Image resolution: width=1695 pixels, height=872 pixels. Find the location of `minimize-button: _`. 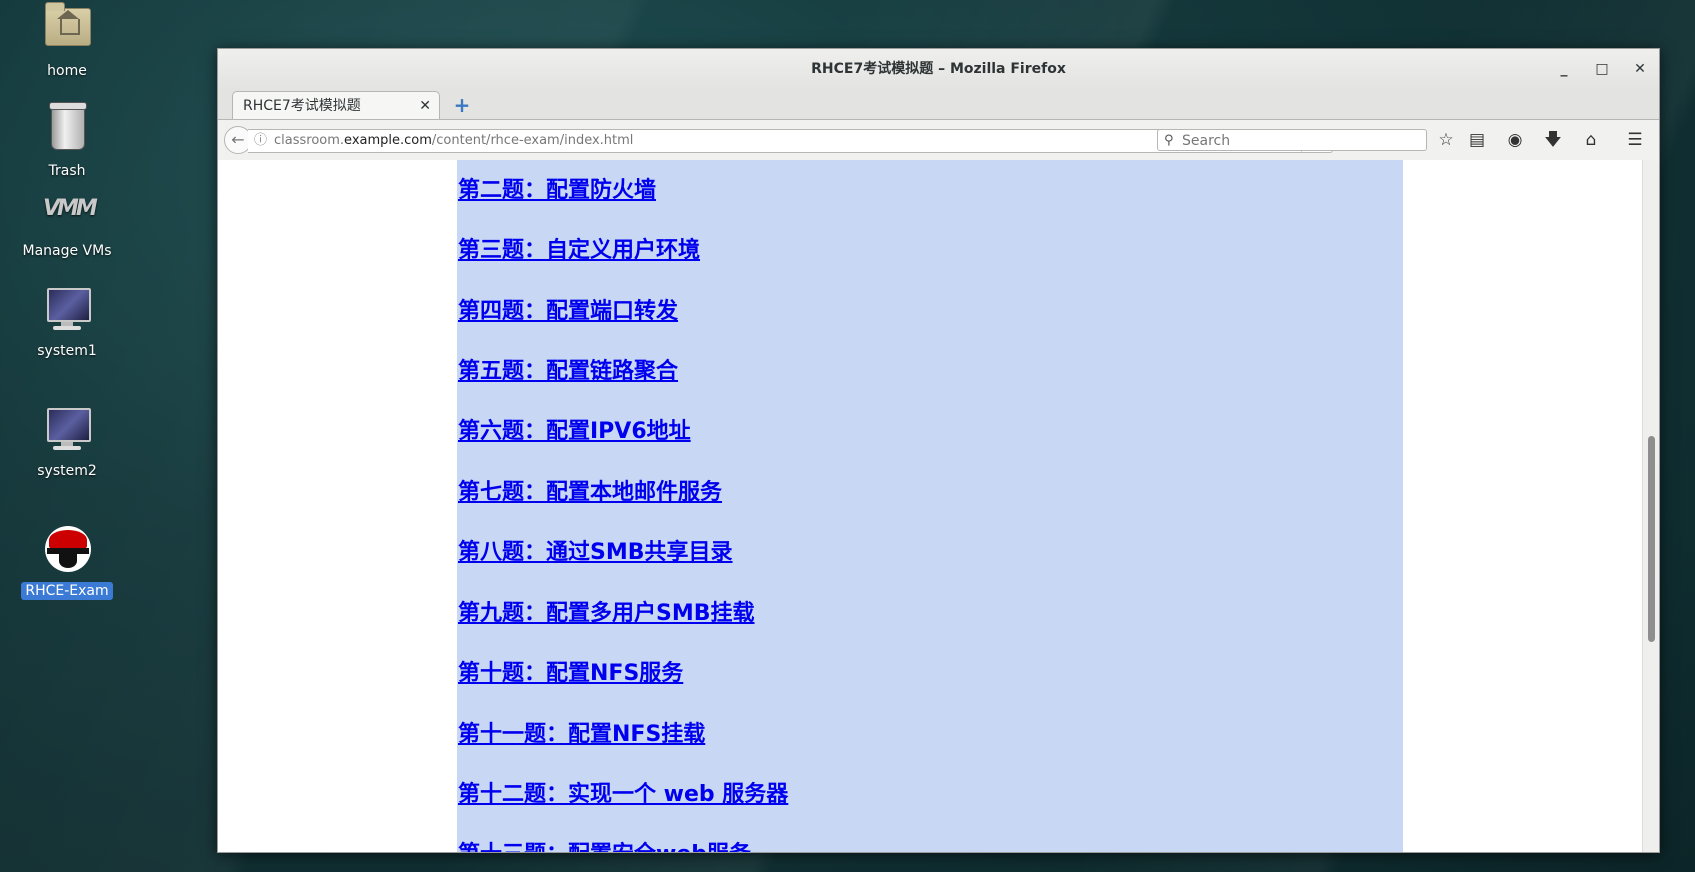

minimize-button: _ is located at coordinates (1564, 69).